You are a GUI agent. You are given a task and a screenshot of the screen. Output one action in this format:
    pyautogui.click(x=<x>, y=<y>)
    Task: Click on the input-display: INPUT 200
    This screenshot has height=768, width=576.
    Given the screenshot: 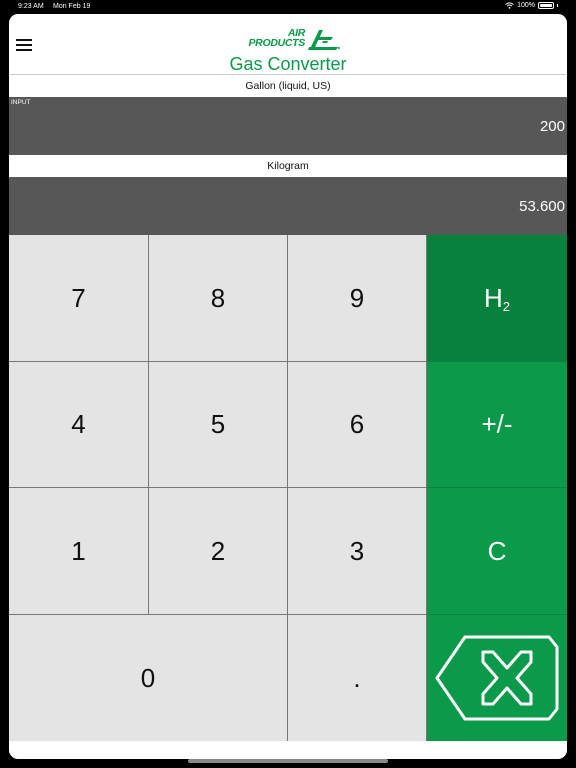 What is the action you would take?
    pyautogui.click(x=288, y=126)
    